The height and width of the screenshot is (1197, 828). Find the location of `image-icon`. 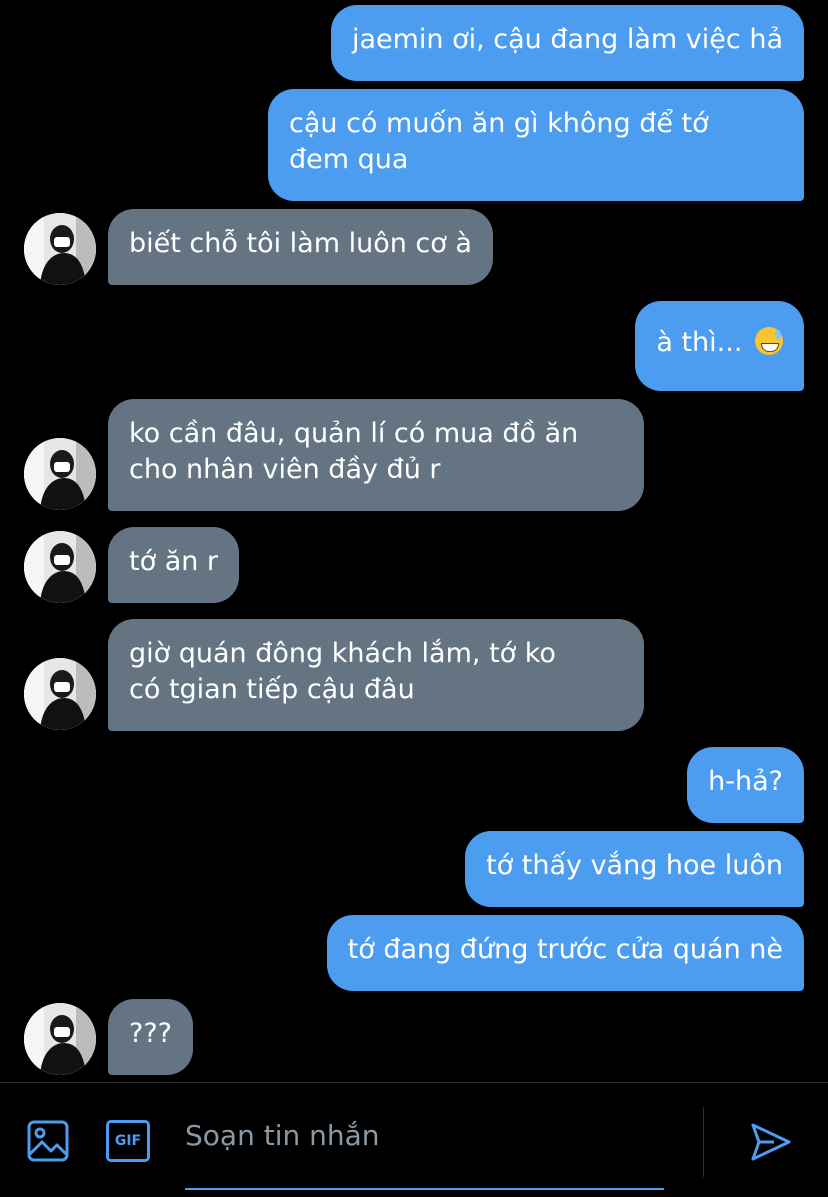

image-icon is located at coordinates (48, 1141).